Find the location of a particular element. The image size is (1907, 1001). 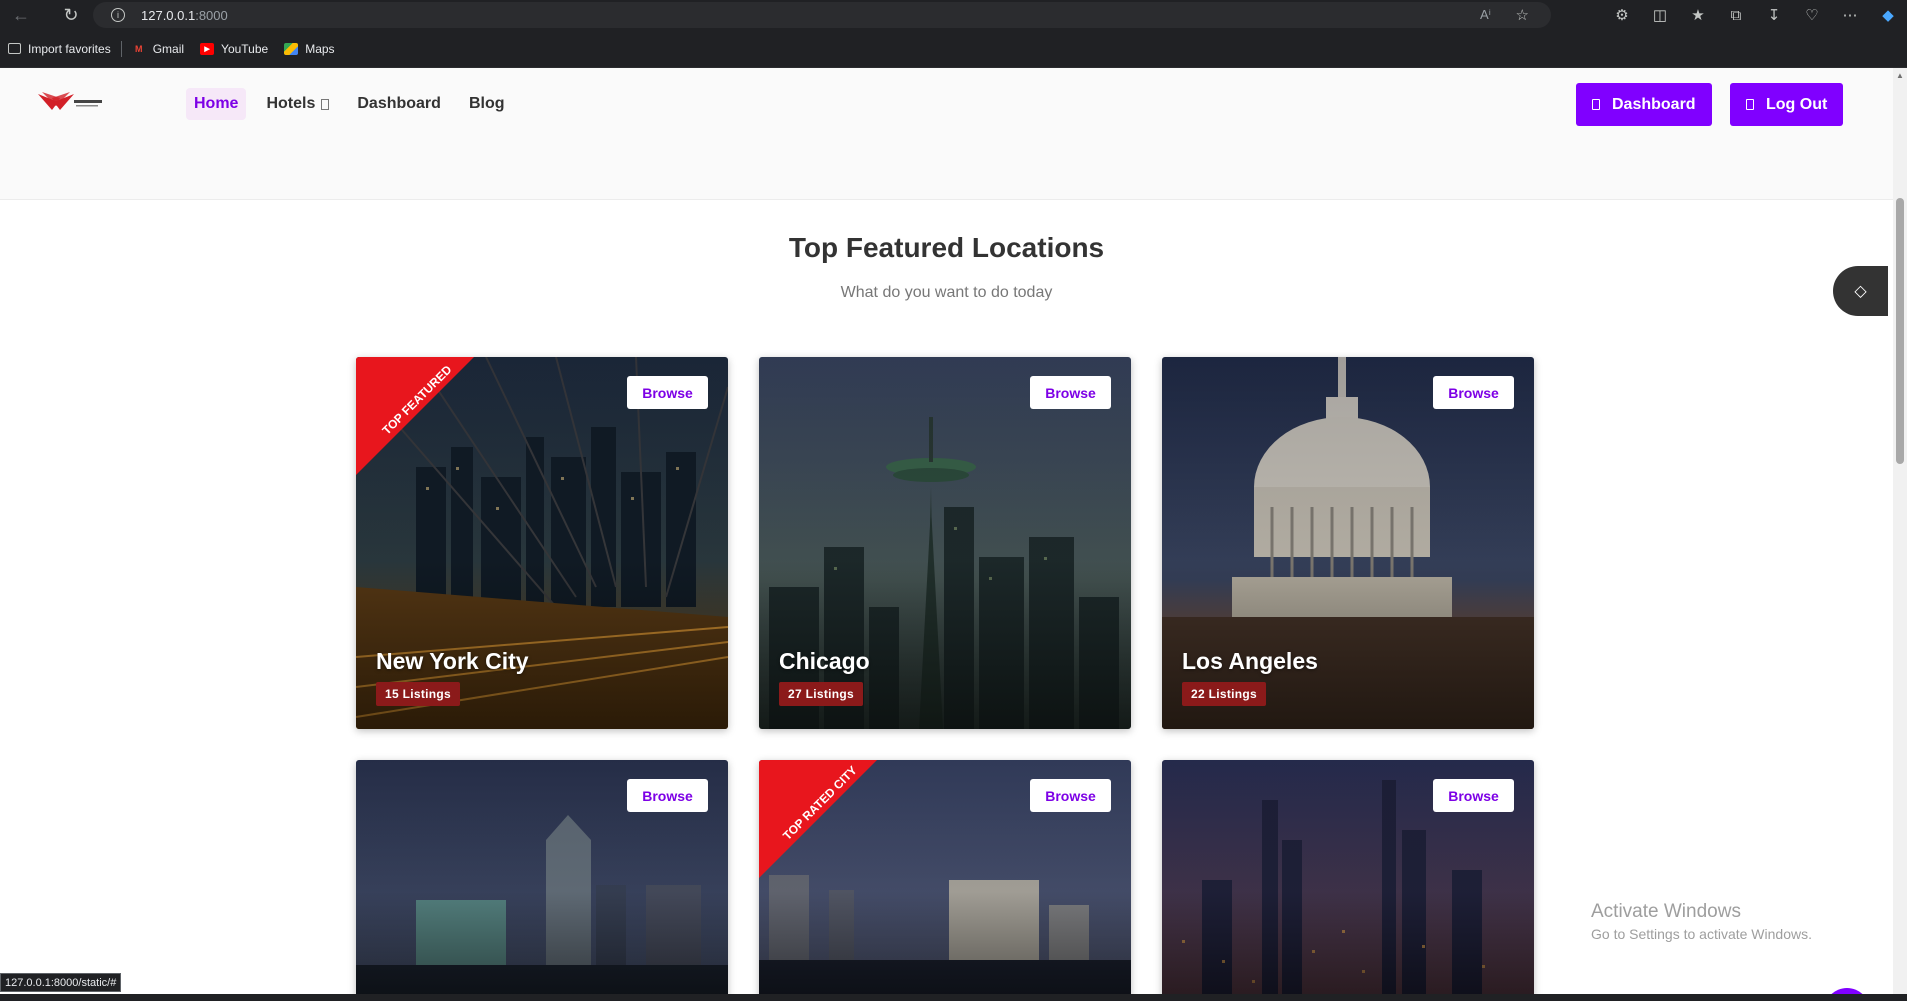

status-url: 127.0.0.1:8000/static/# is located at coordinates (61, 982).